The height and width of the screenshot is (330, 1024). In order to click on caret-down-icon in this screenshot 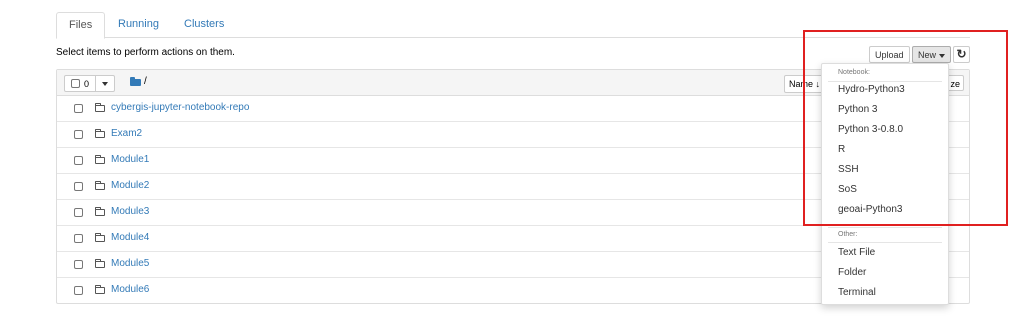, I will do `click(105, 83)`.